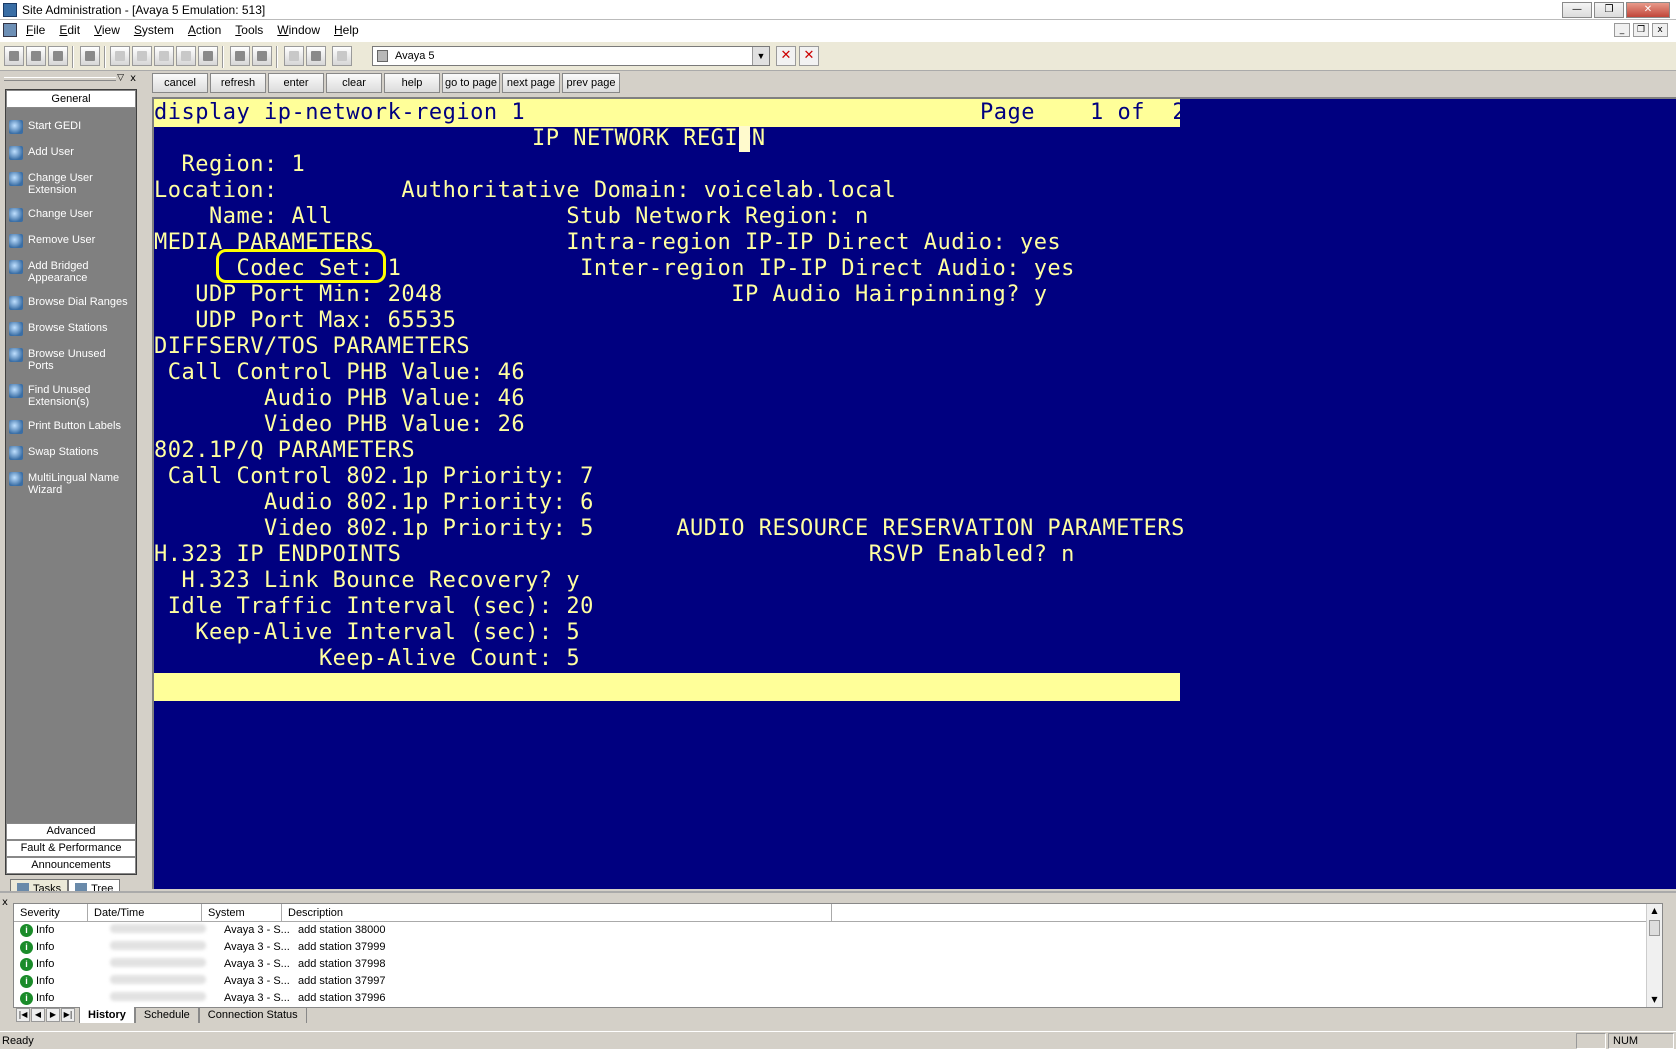 The width and height of the screenshot is (1676, 1049). I want to click on enter-button: enter, so click(296, 83).